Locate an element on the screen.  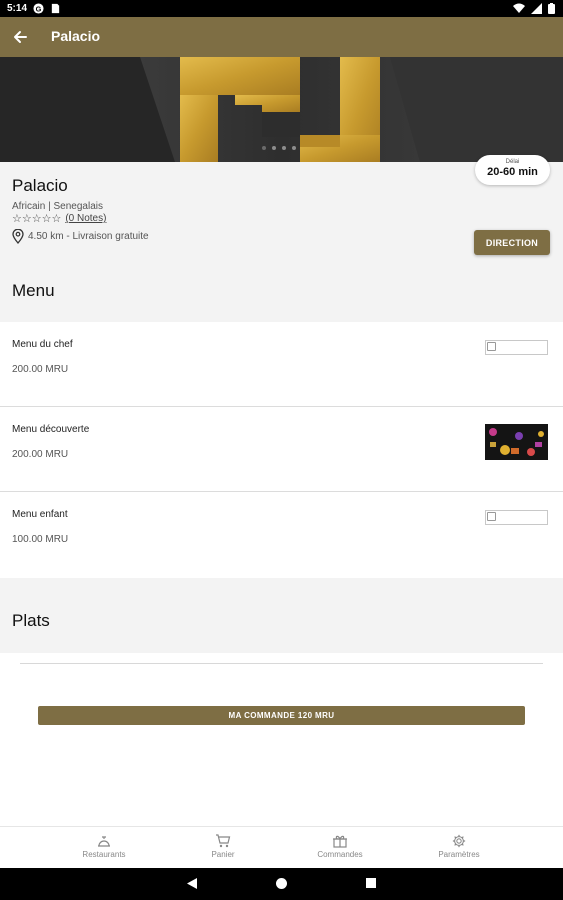
delivery-time-badge: Délai 20-60 min is located at coordinates (512, 170).